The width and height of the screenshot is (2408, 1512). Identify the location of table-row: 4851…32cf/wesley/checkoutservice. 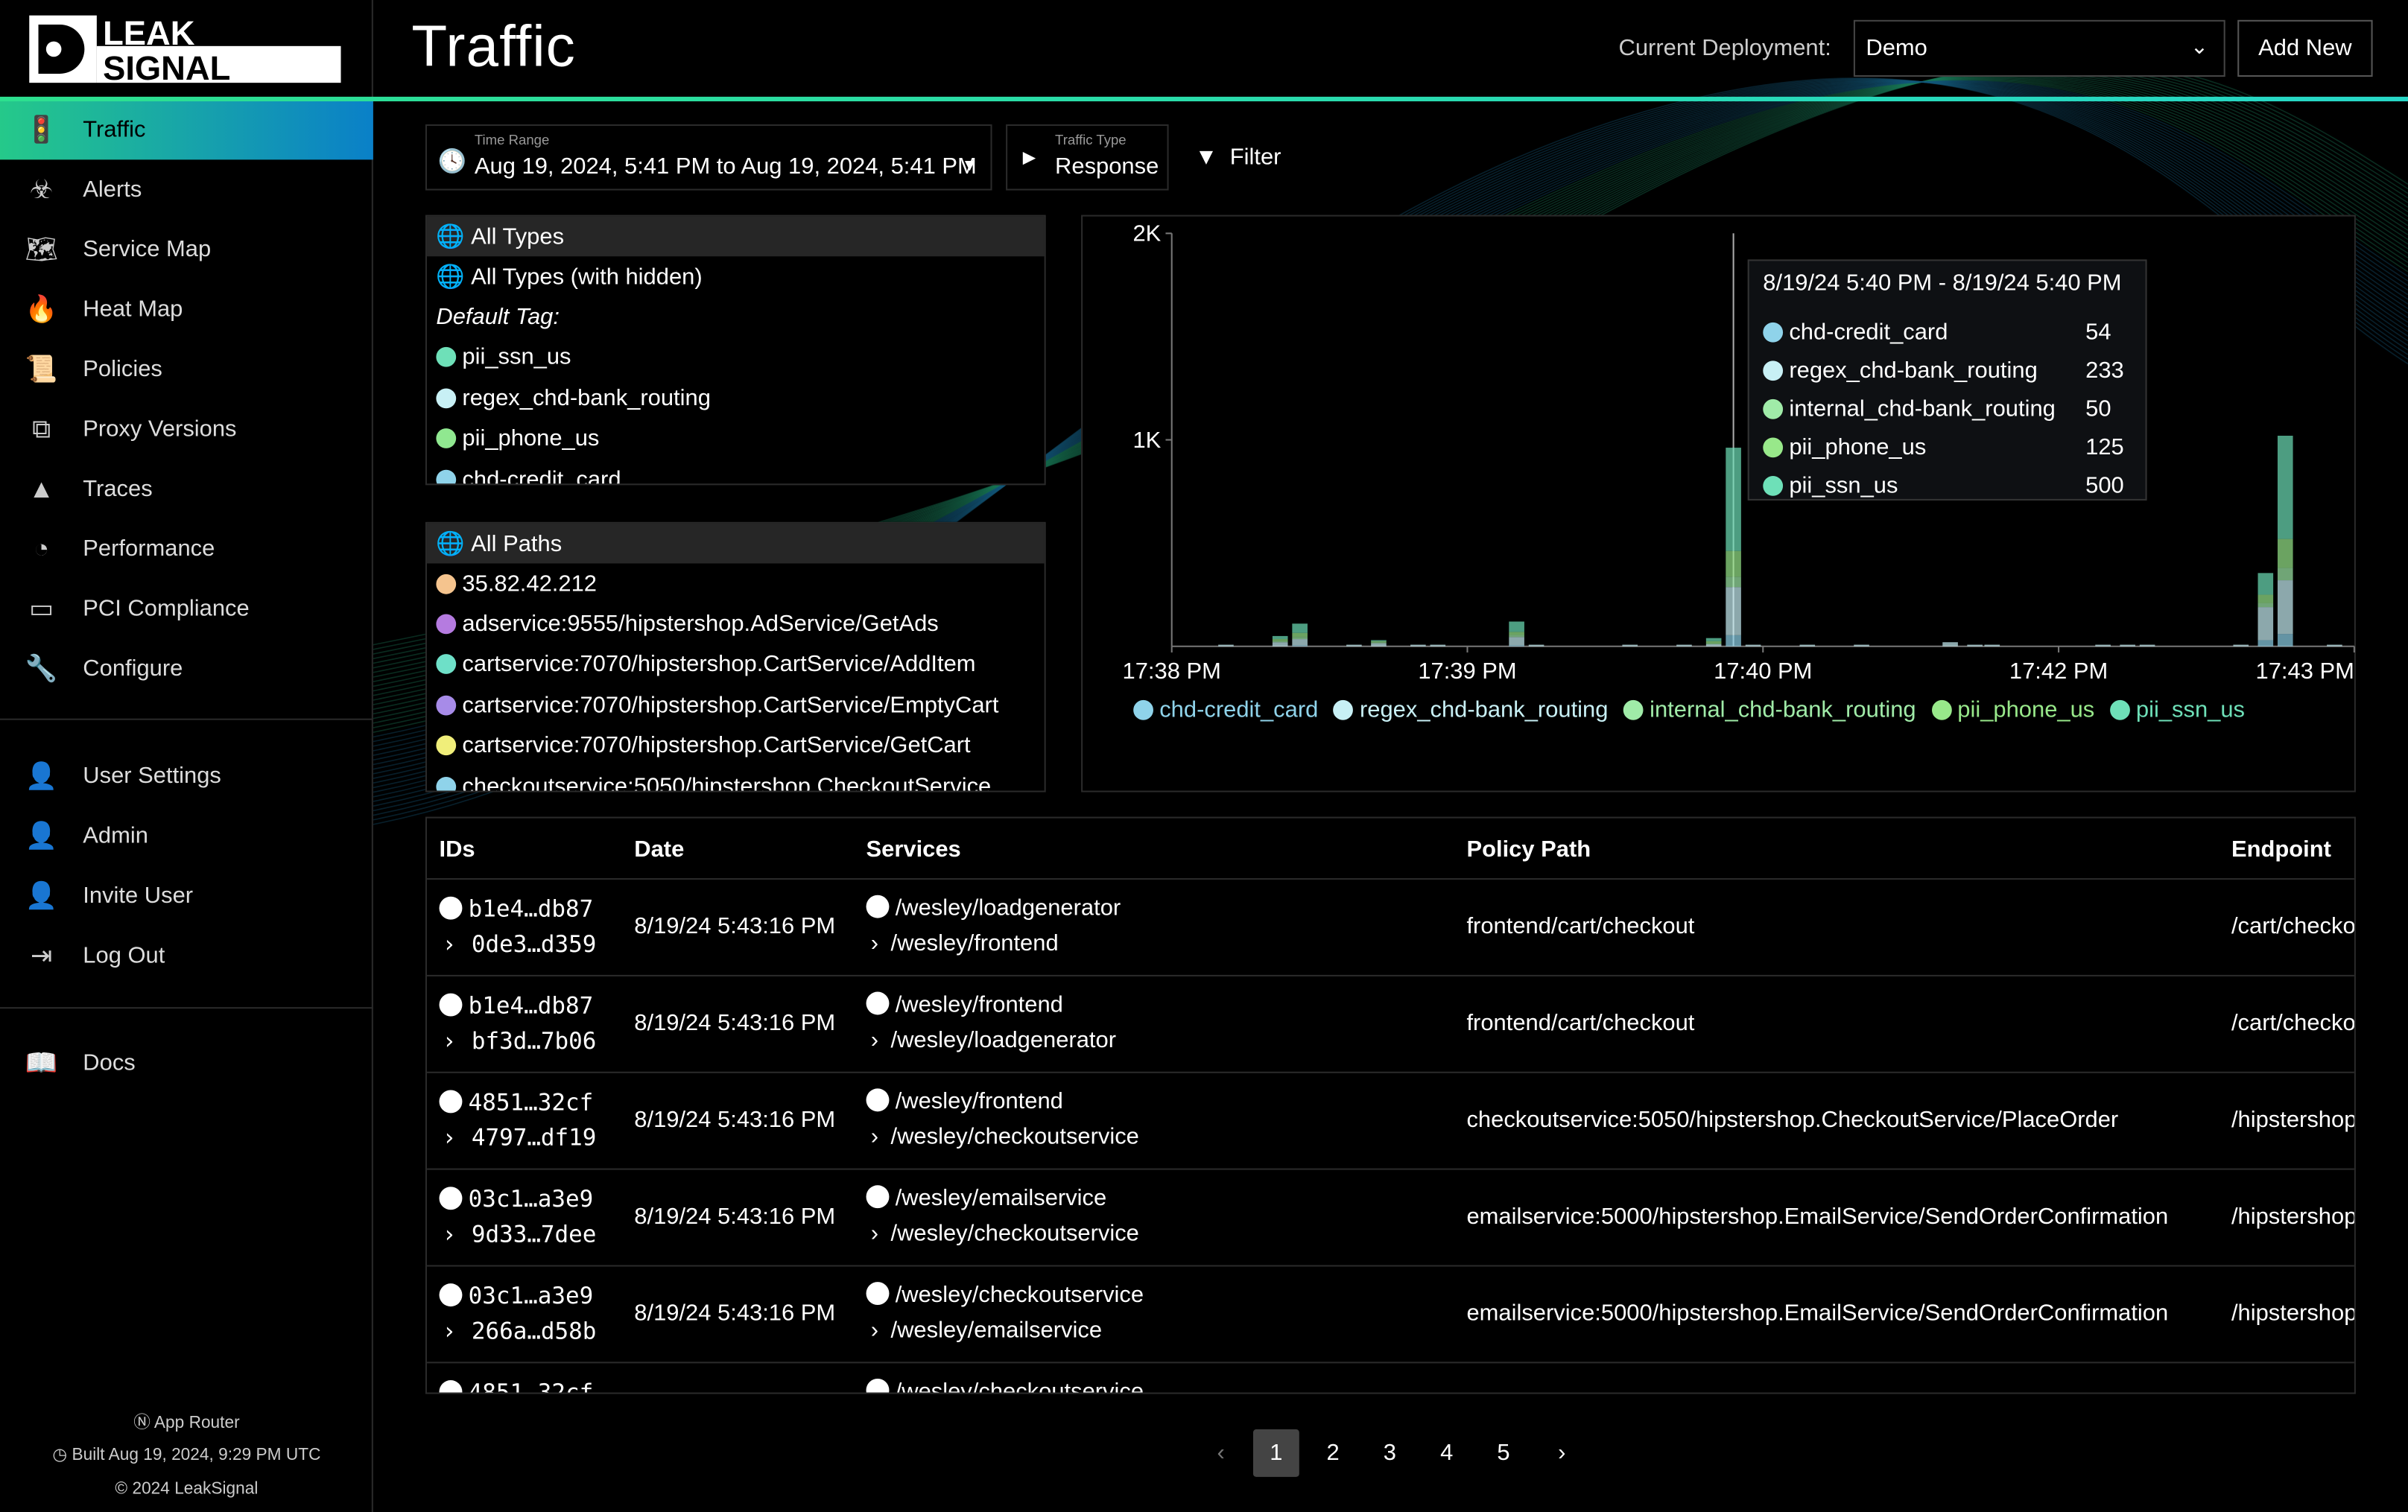
(1390, 1377).